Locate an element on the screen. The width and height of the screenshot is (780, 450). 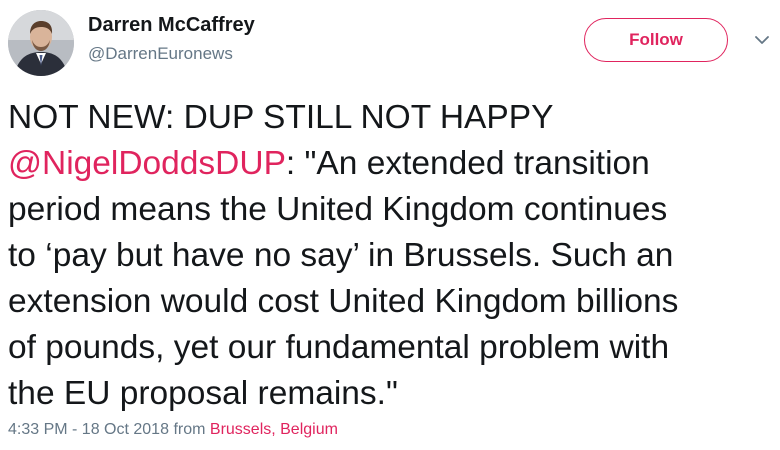
timestamp: 4:33 PM - 18 Oct 2018 is located at coordinates (88, 429).